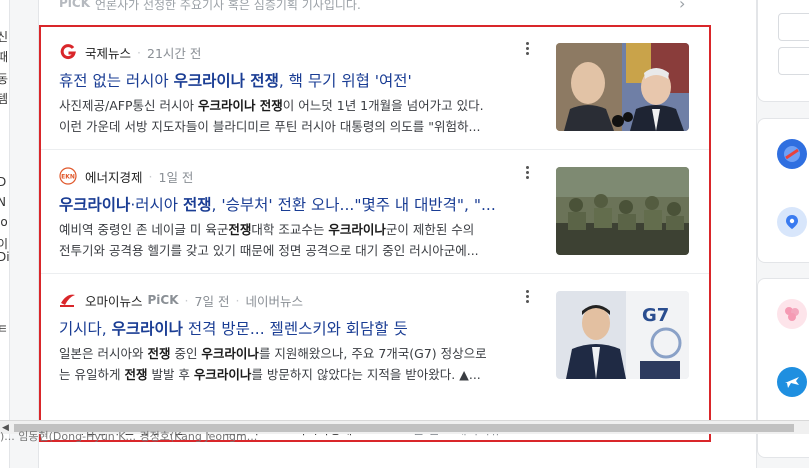 The height and width of the screenshot is (468, 809). I want to click on svg-text: EKN, so click(68, 177).